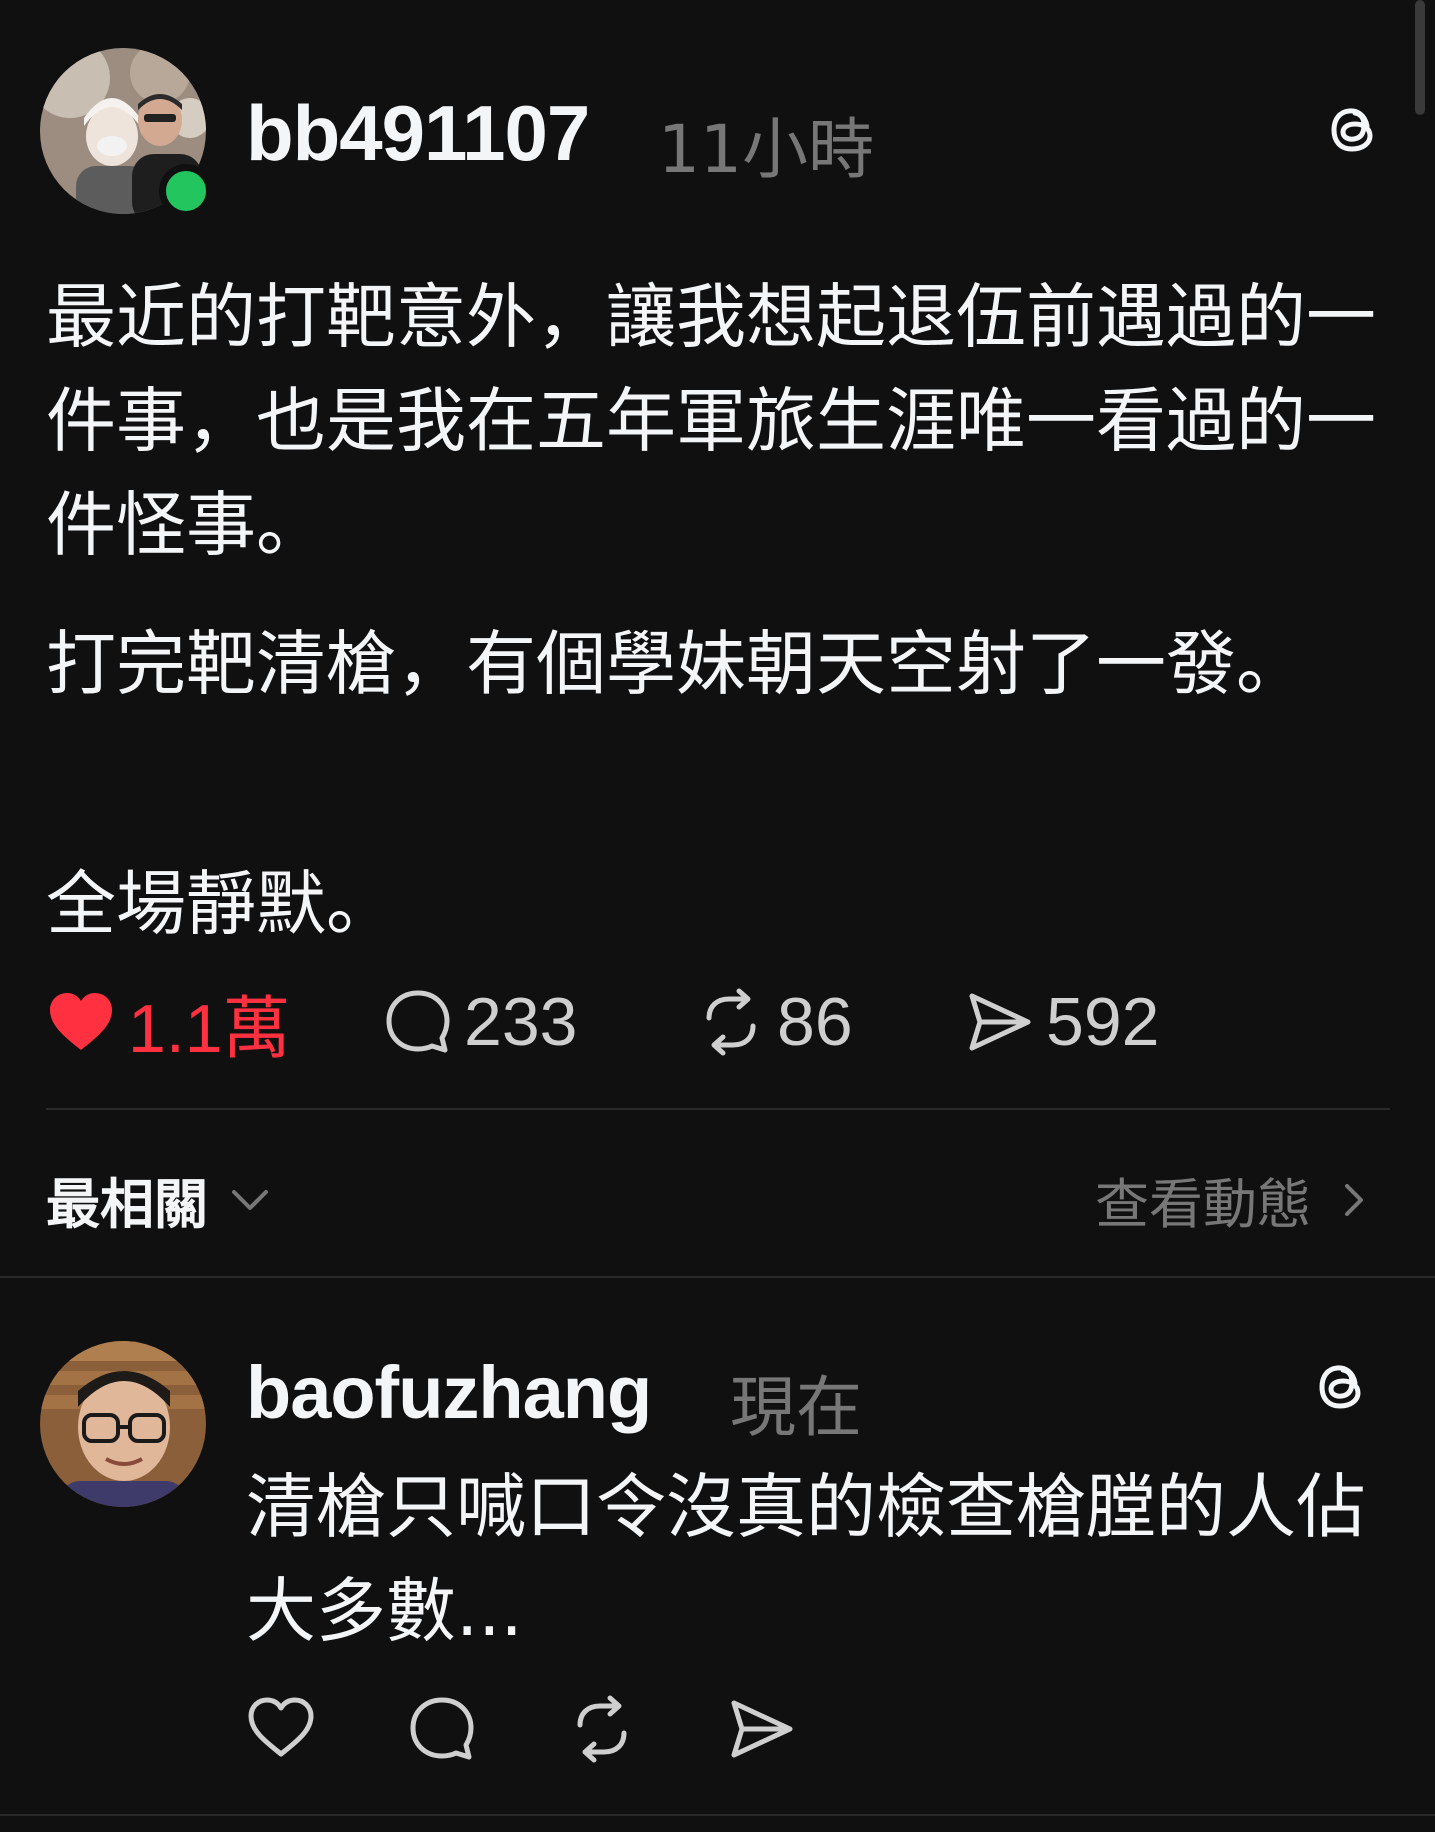 Image resolution: width=1435 pixels, height=1832 pixels. Describe the element at coordinates (717, 1277) in the screenshot. I see `section-divider` at that location.